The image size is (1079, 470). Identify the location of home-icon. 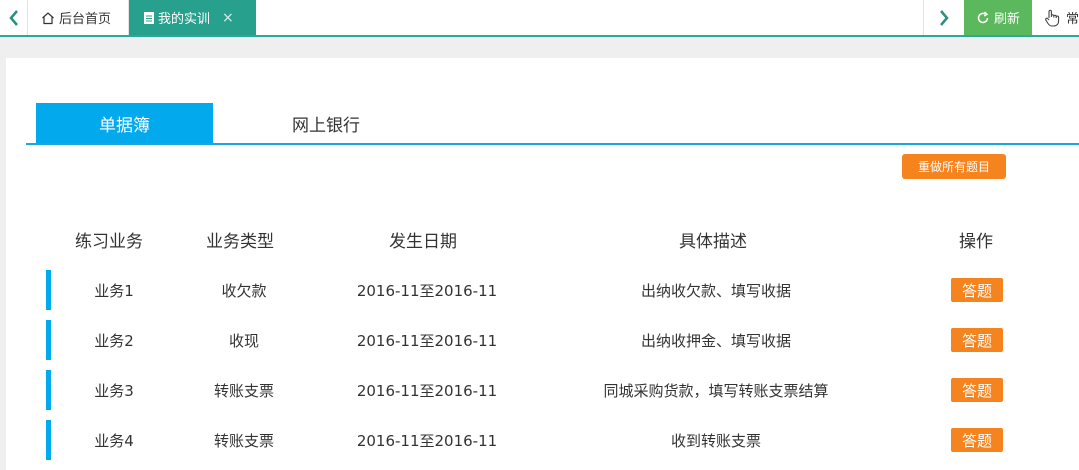
(48, 18).